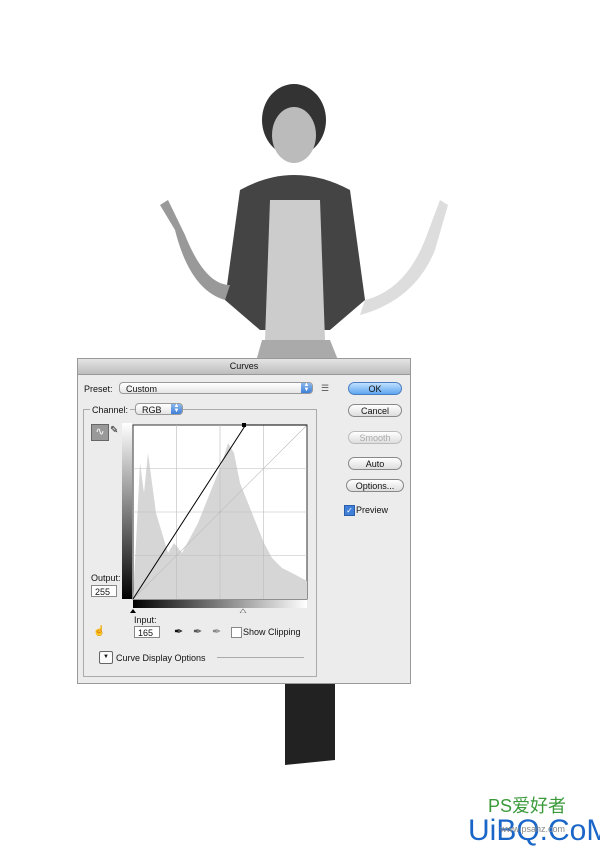 The image size is (600, 849). Describe the element at coordinates (260, 657) in the screenshot. I see `divider` at that location.